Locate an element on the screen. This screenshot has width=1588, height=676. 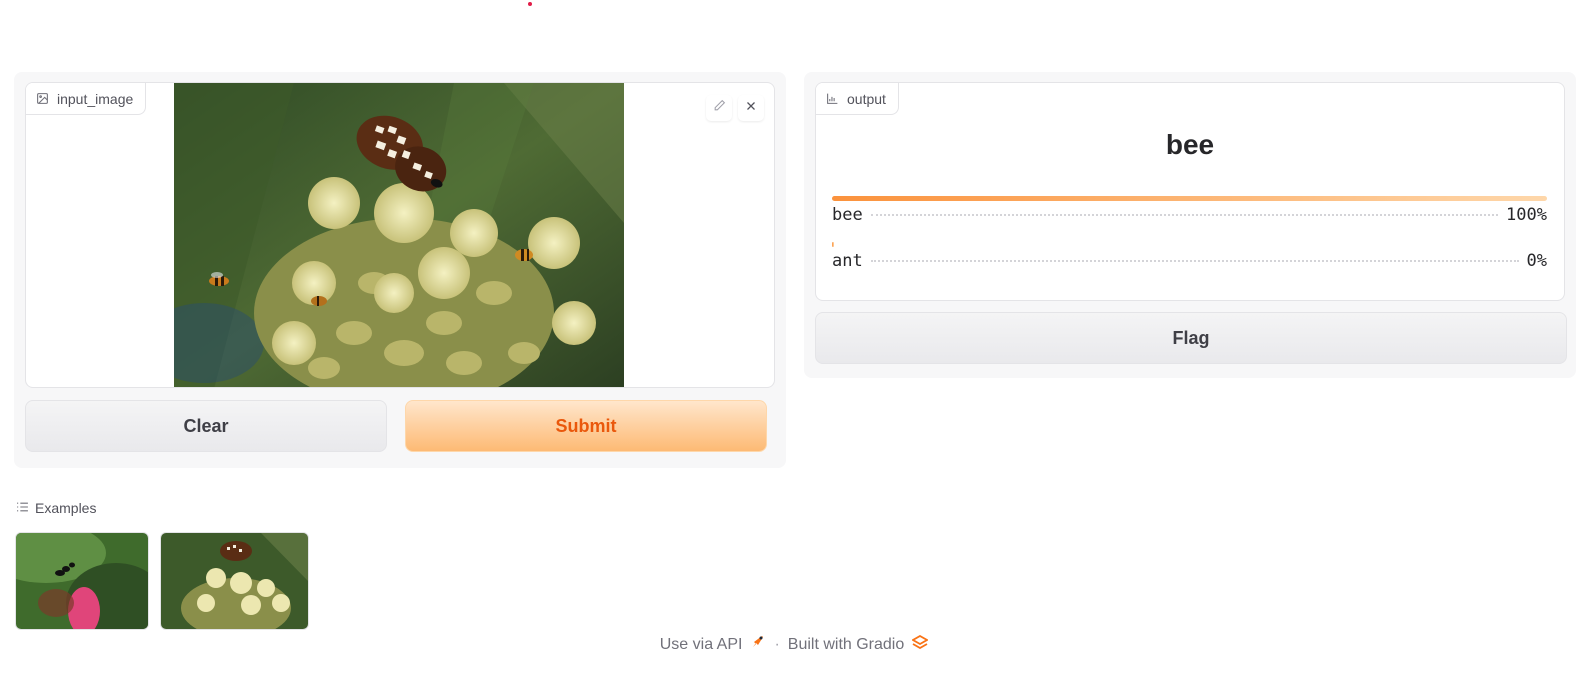
gradio-logo-icon is located at coordinates (920, 644).